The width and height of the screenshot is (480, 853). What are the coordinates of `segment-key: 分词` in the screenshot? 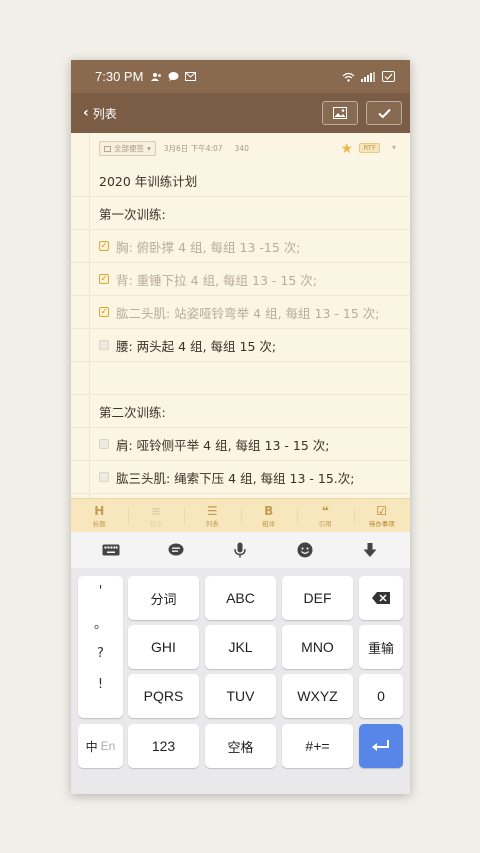 It's located at (163, 598).